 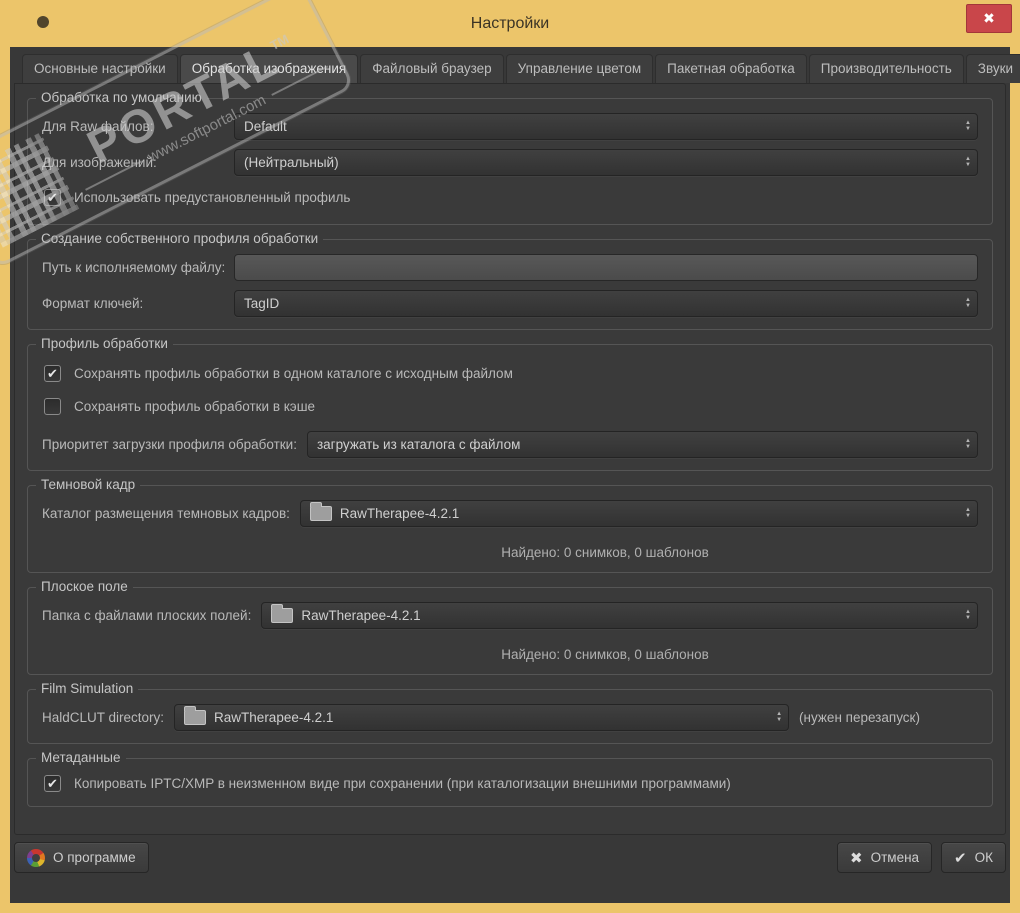 What do you see at coordinates (886, 68) in the screenshot?
I see `tab-performance: Производительность` at bounding box center [886, 68].